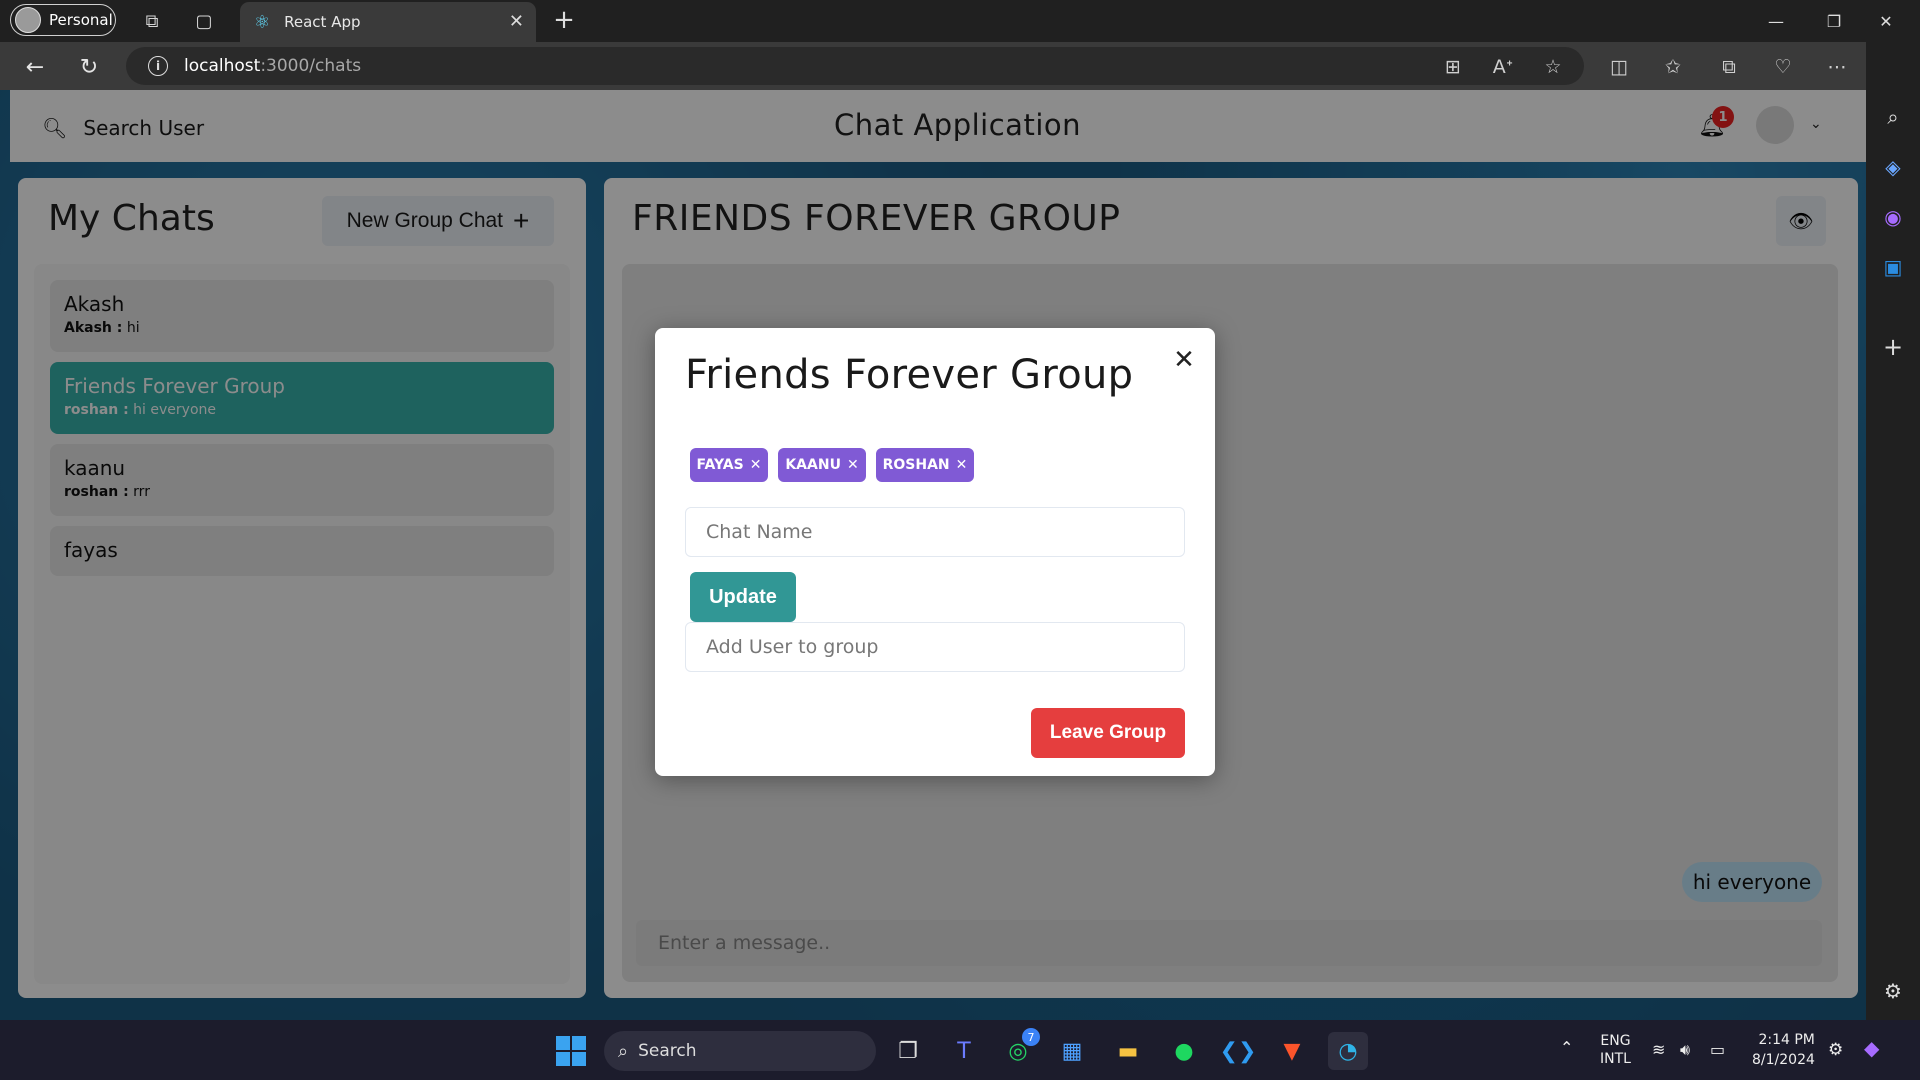 The image size is (1920, 1080). Describe the element at coordinates (158, 66) in the screenshot. I see `site-info-icon: i` at that location.